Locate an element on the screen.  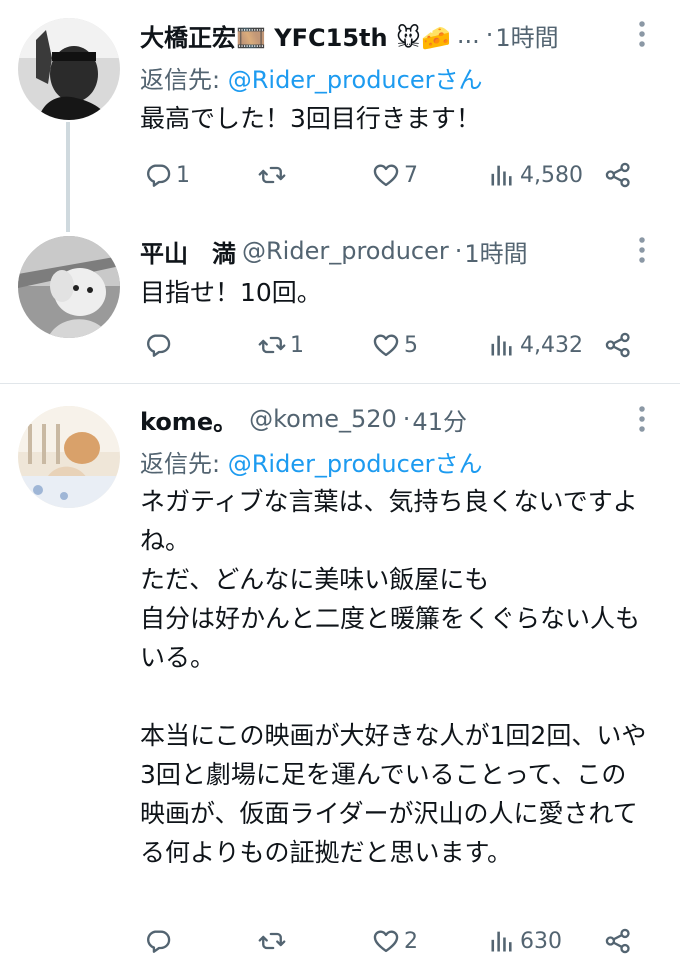
like-button: 7 is located at coordinates (395, 175).